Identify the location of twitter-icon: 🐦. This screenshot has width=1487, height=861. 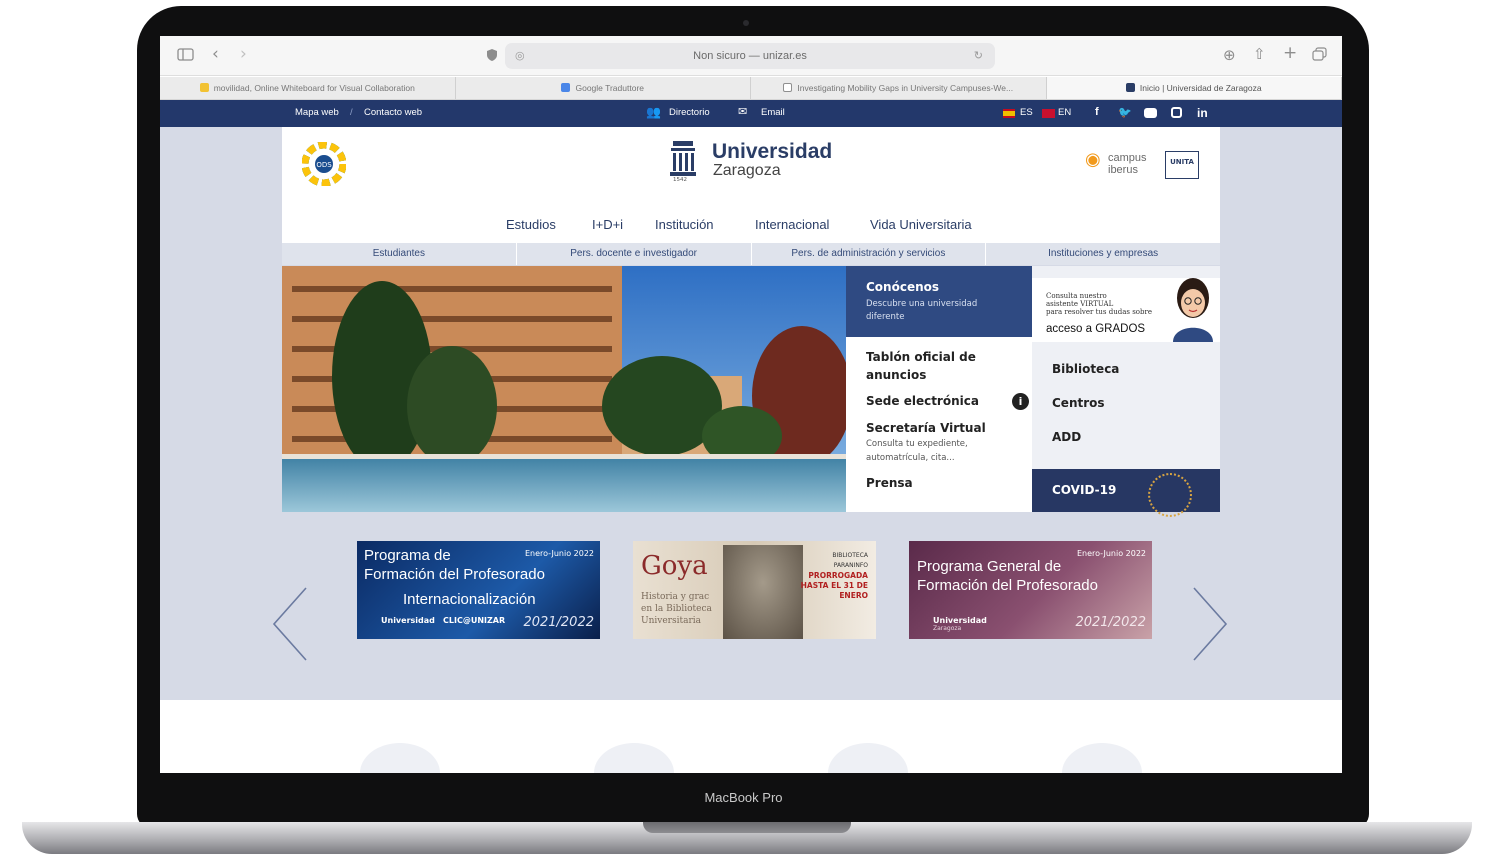
(1125, 112).